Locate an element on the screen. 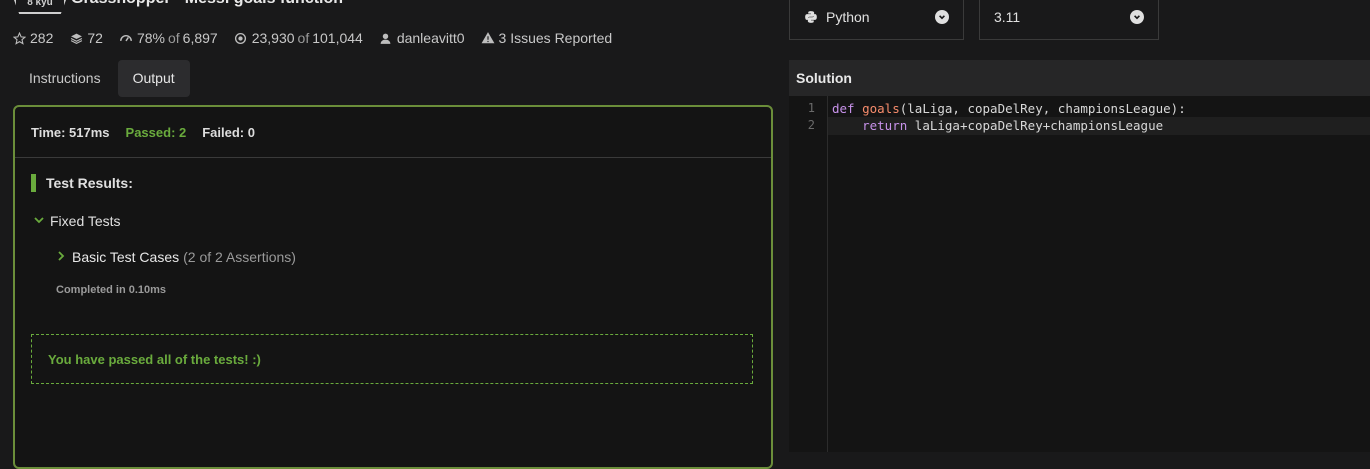 This screenshot has height=469, width=1370. output-summary: Time: 517ms Passed: 2 Failed: 0 is located at coordinates (393, 132).